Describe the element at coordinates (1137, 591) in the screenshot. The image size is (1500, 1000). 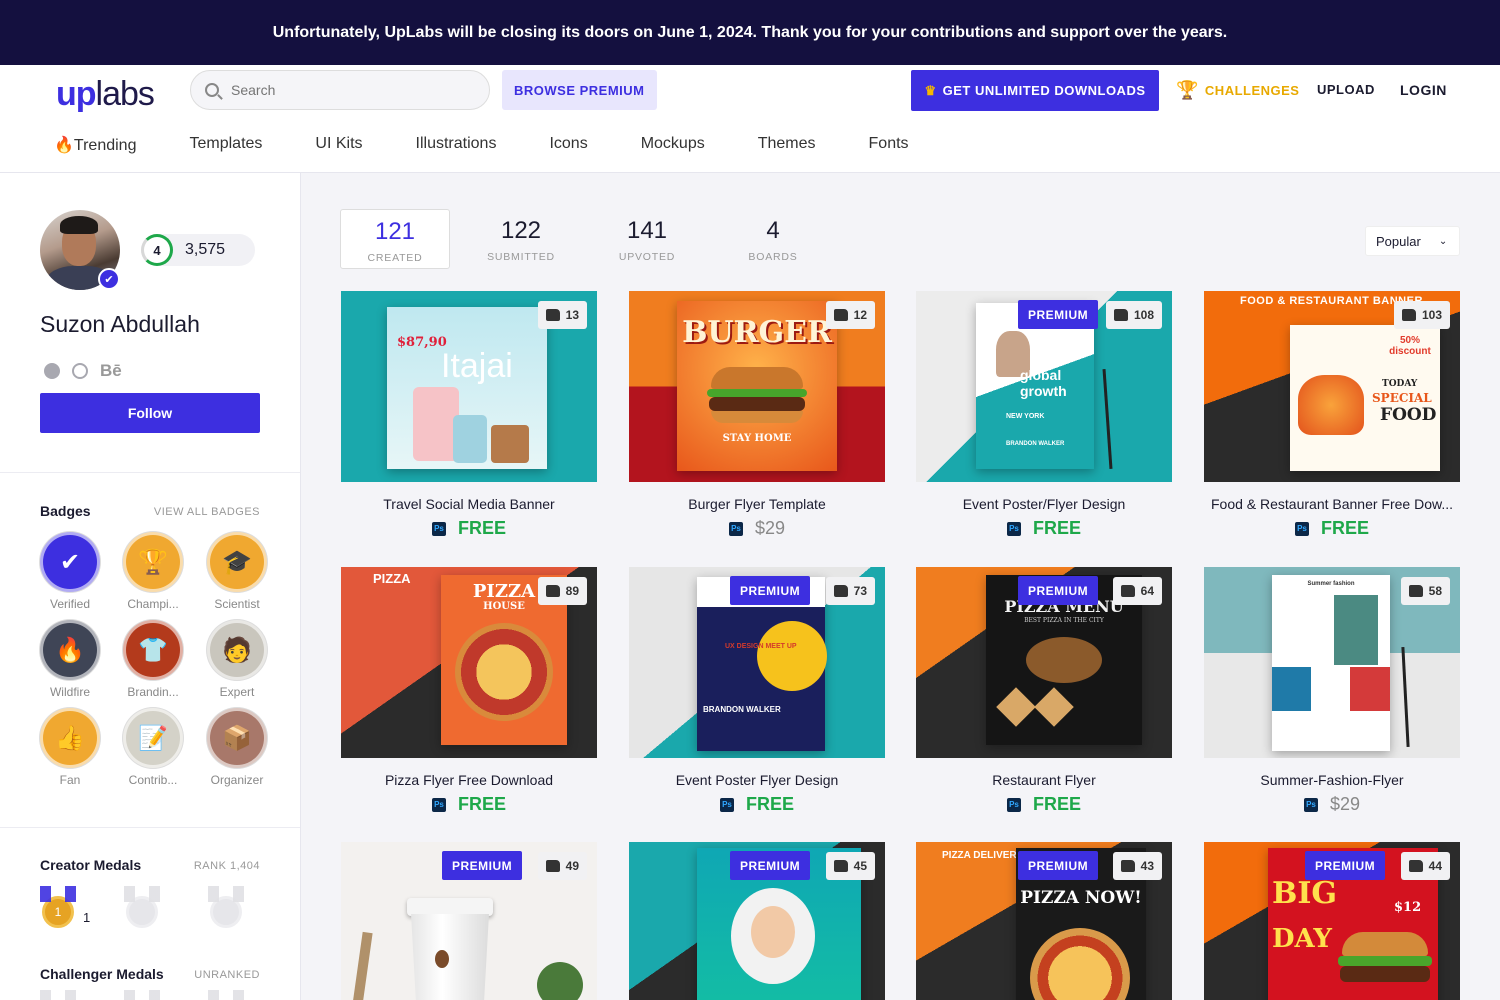
I see `upvote-button: 64` at that location.